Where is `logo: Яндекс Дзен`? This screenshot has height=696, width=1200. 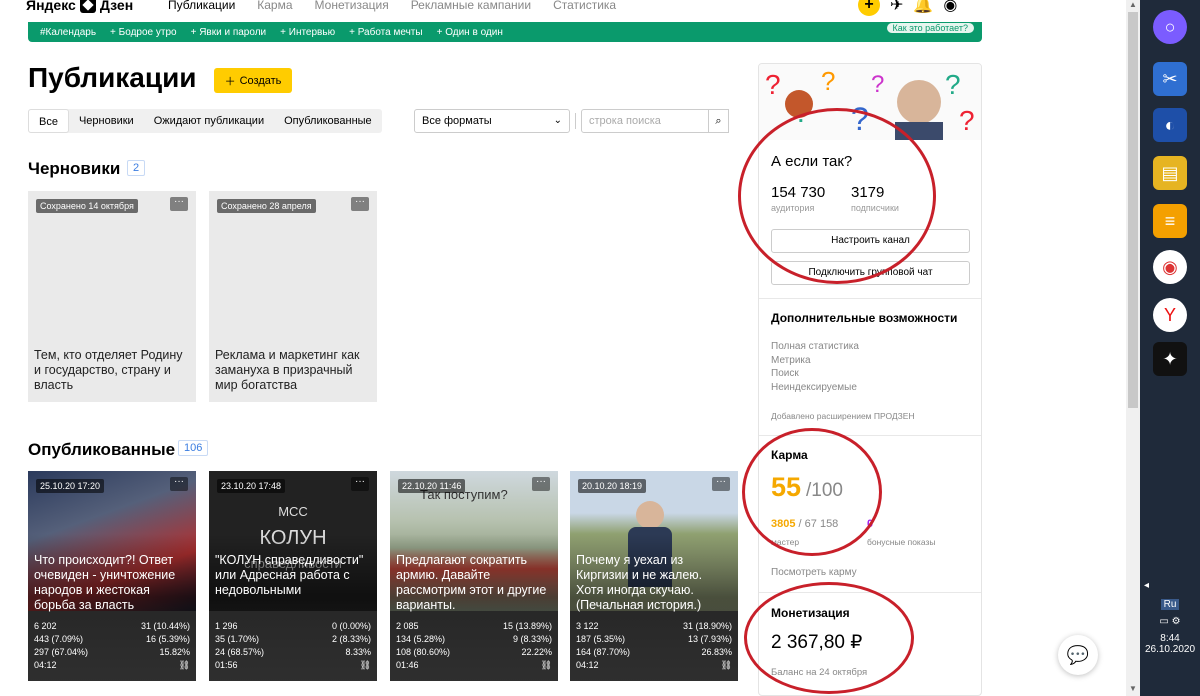
logo: Яндекс Дзен is located at coordinates (79, 6).